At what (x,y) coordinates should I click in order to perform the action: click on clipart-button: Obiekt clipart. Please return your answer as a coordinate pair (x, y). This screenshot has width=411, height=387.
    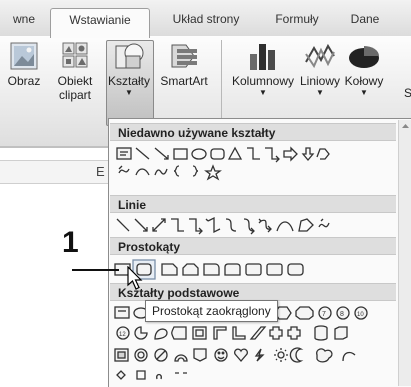
    Looking at the image, I should click on (75, 71).